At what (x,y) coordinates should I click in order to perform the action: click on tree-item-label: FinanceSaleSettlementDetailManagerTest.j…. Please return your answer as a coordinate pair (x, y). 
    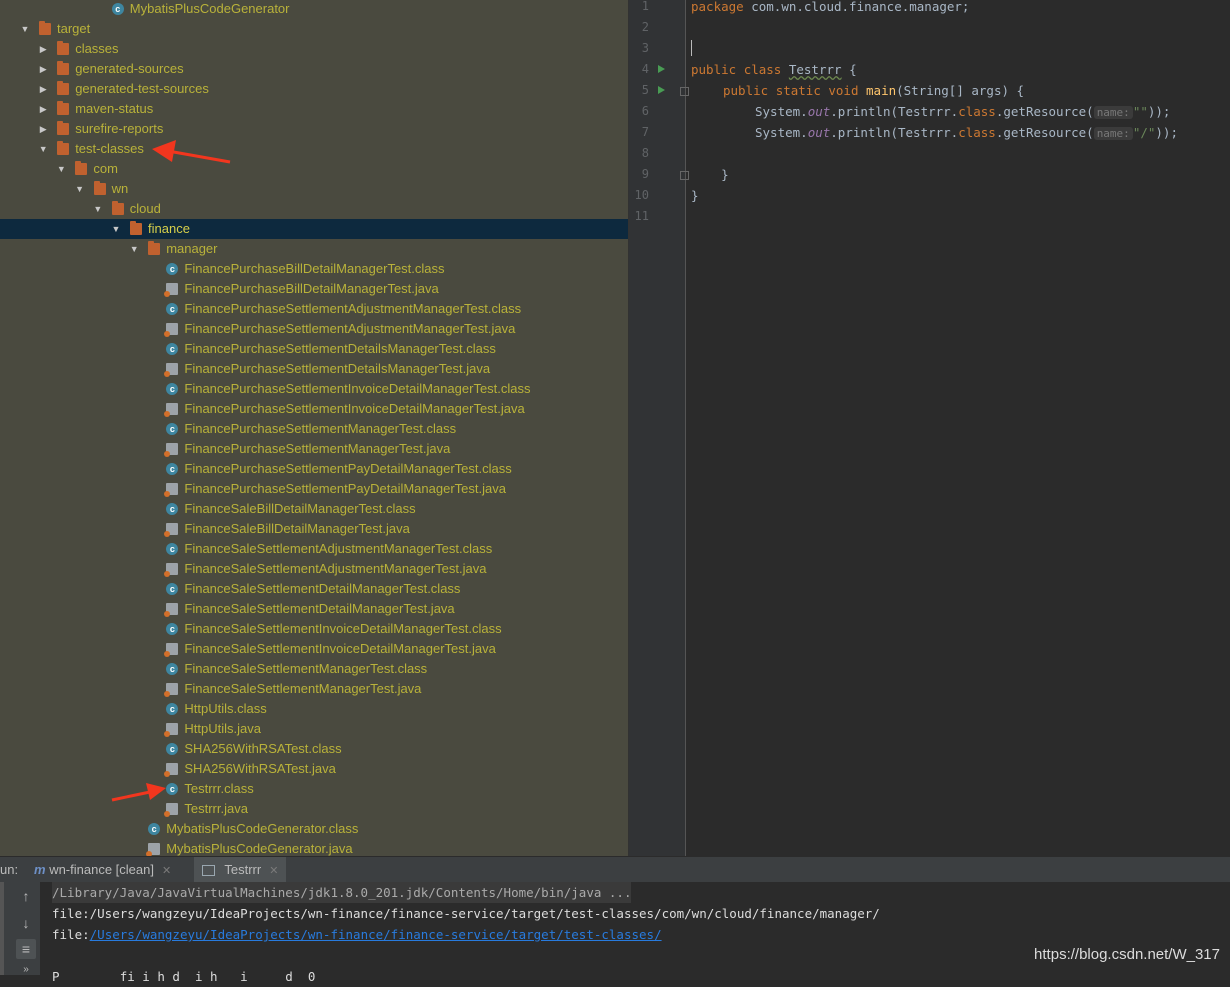
    Looking at the image, I should click on (319, 608).